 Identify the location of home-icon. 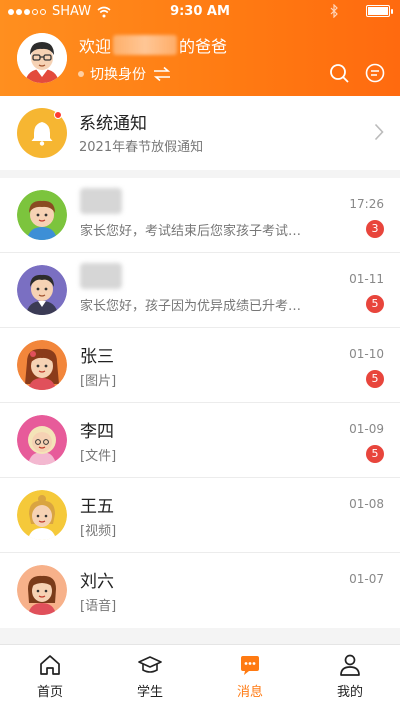
(50, 665).